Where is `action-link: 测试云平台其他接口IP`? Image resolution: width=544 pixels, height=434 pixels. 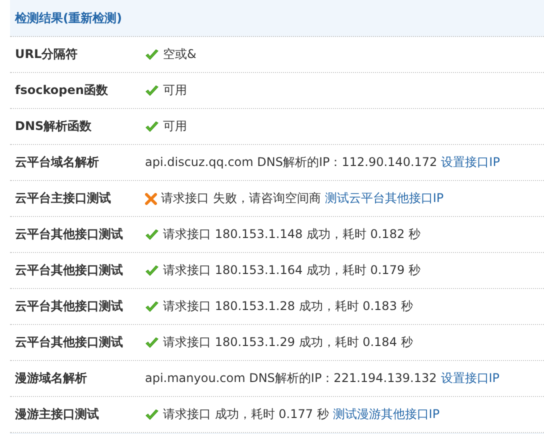
action-link: 测试云平台其他接口IP is located at coordinates (384, 198).